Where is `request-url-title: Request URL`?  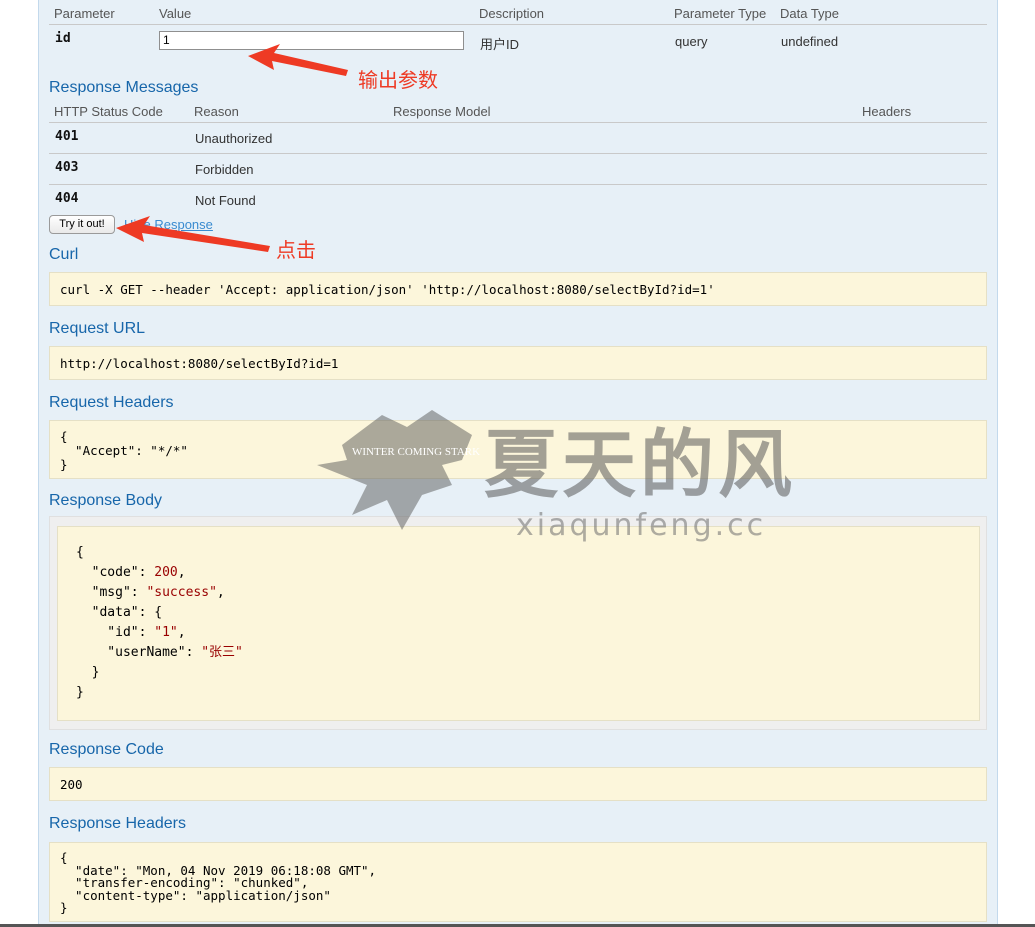
request-url-title: Request URL is located at coordinates (97, 328).